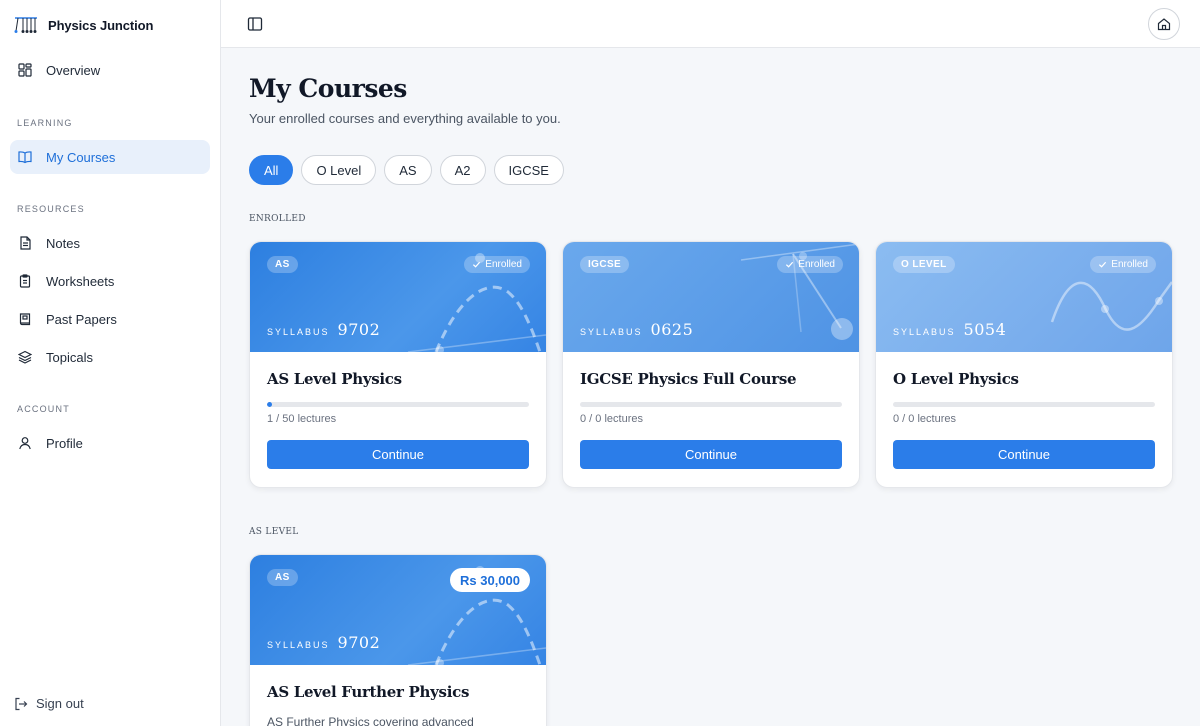  I want to click on lecture-count: 1 / 50 lectures, so click(302, 419).